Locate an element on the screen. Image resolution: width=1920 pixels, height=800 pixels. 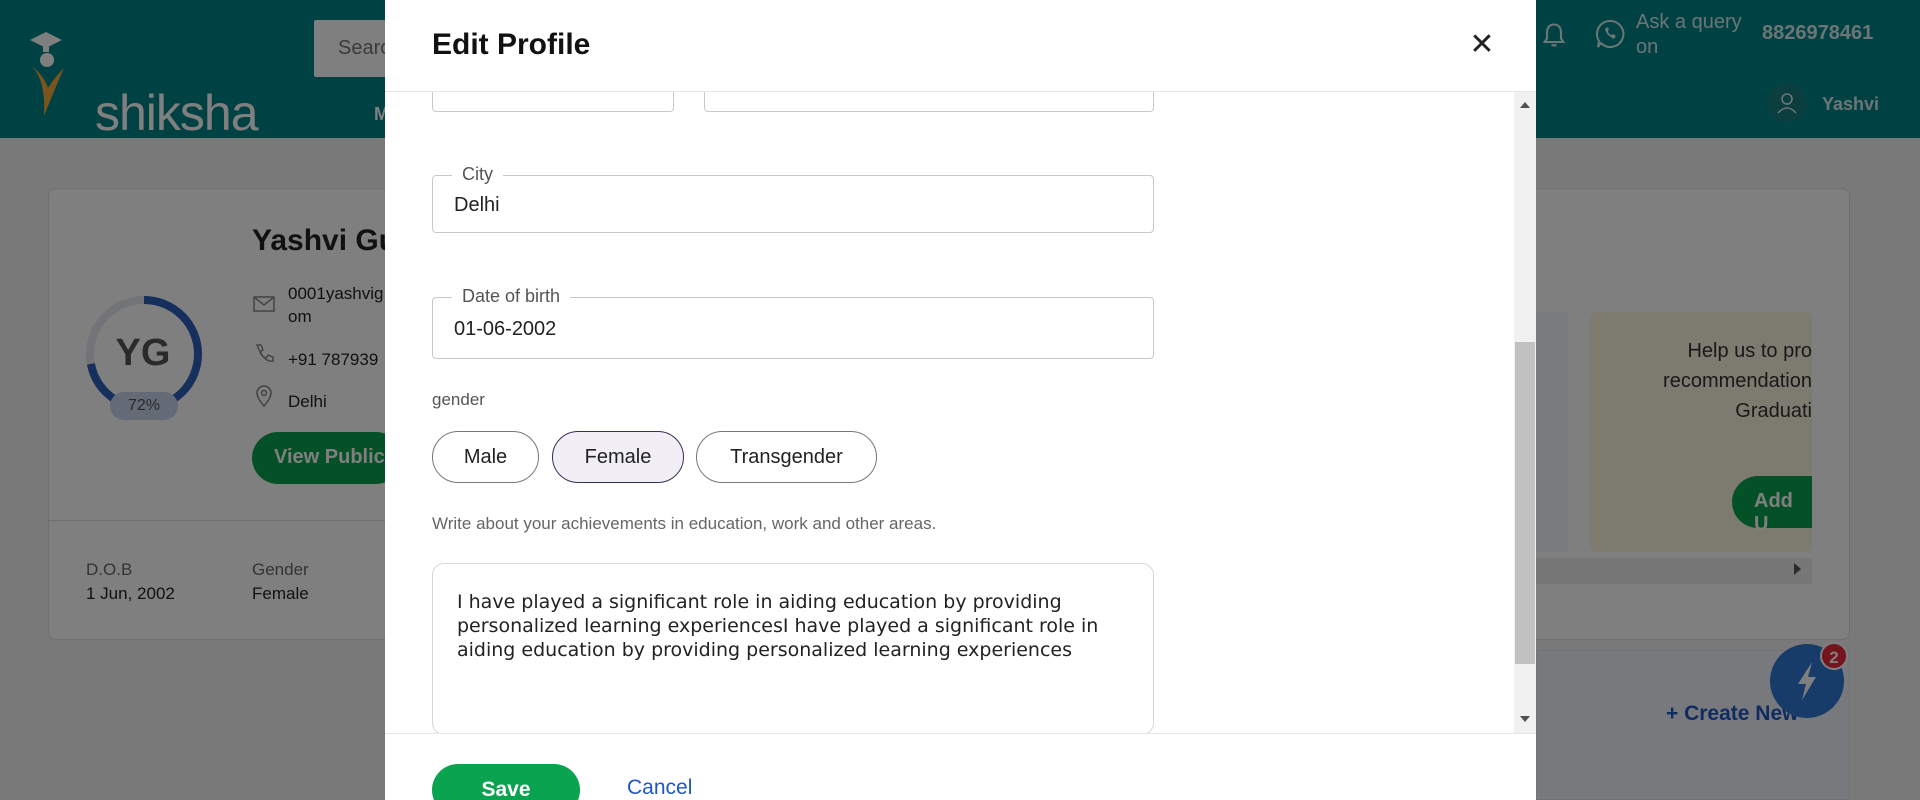
modal-footer-divider is located at coordinates (960, 733).